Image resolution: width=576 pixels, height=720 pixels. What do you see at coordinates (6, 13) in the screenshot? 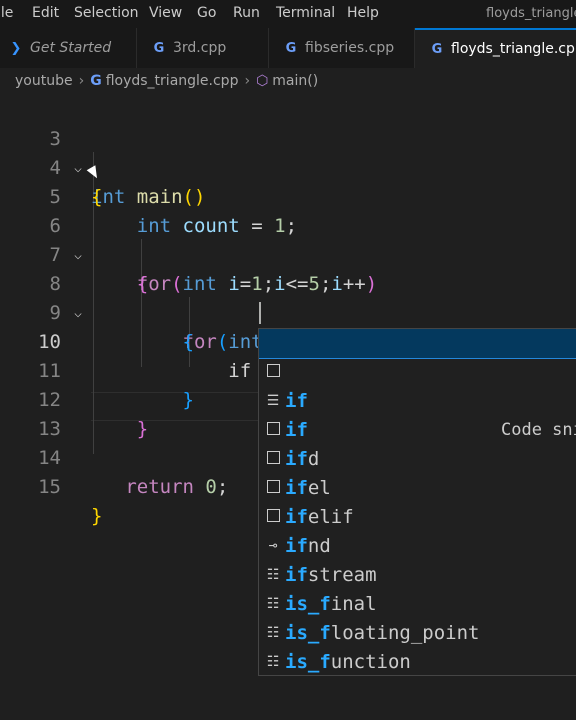
I see `menu-file: ile` at bounding box center [6, 13].